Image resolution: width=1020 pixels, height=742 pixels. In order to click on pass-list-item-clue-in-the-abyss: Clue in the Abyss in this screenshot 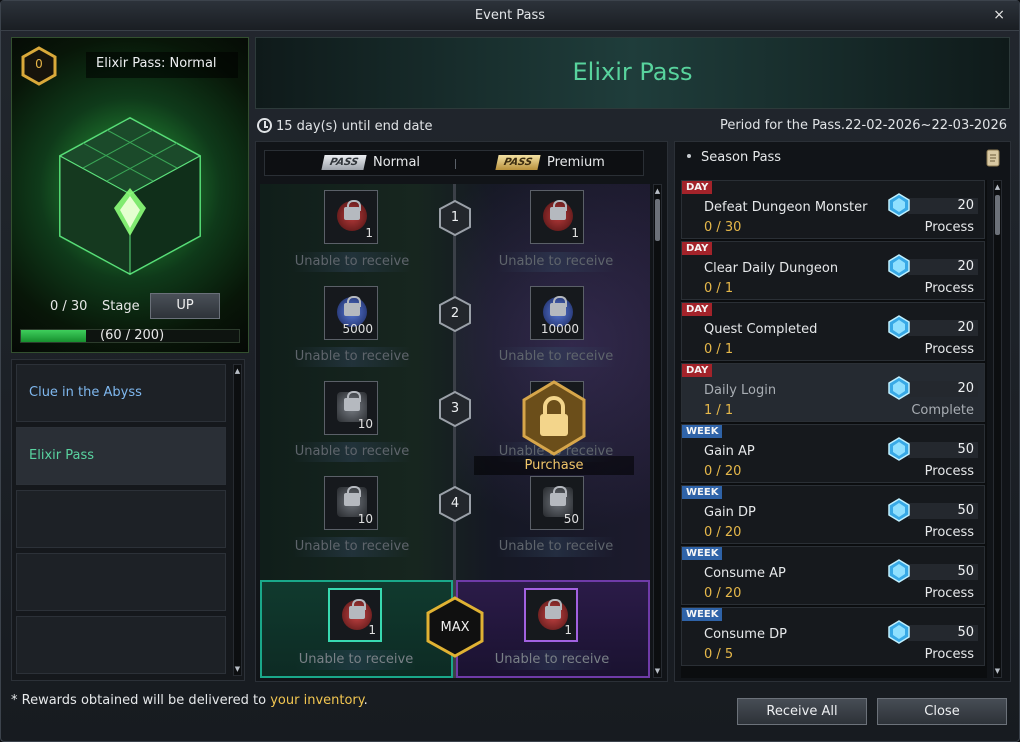, I will do `click(121, 393)`.